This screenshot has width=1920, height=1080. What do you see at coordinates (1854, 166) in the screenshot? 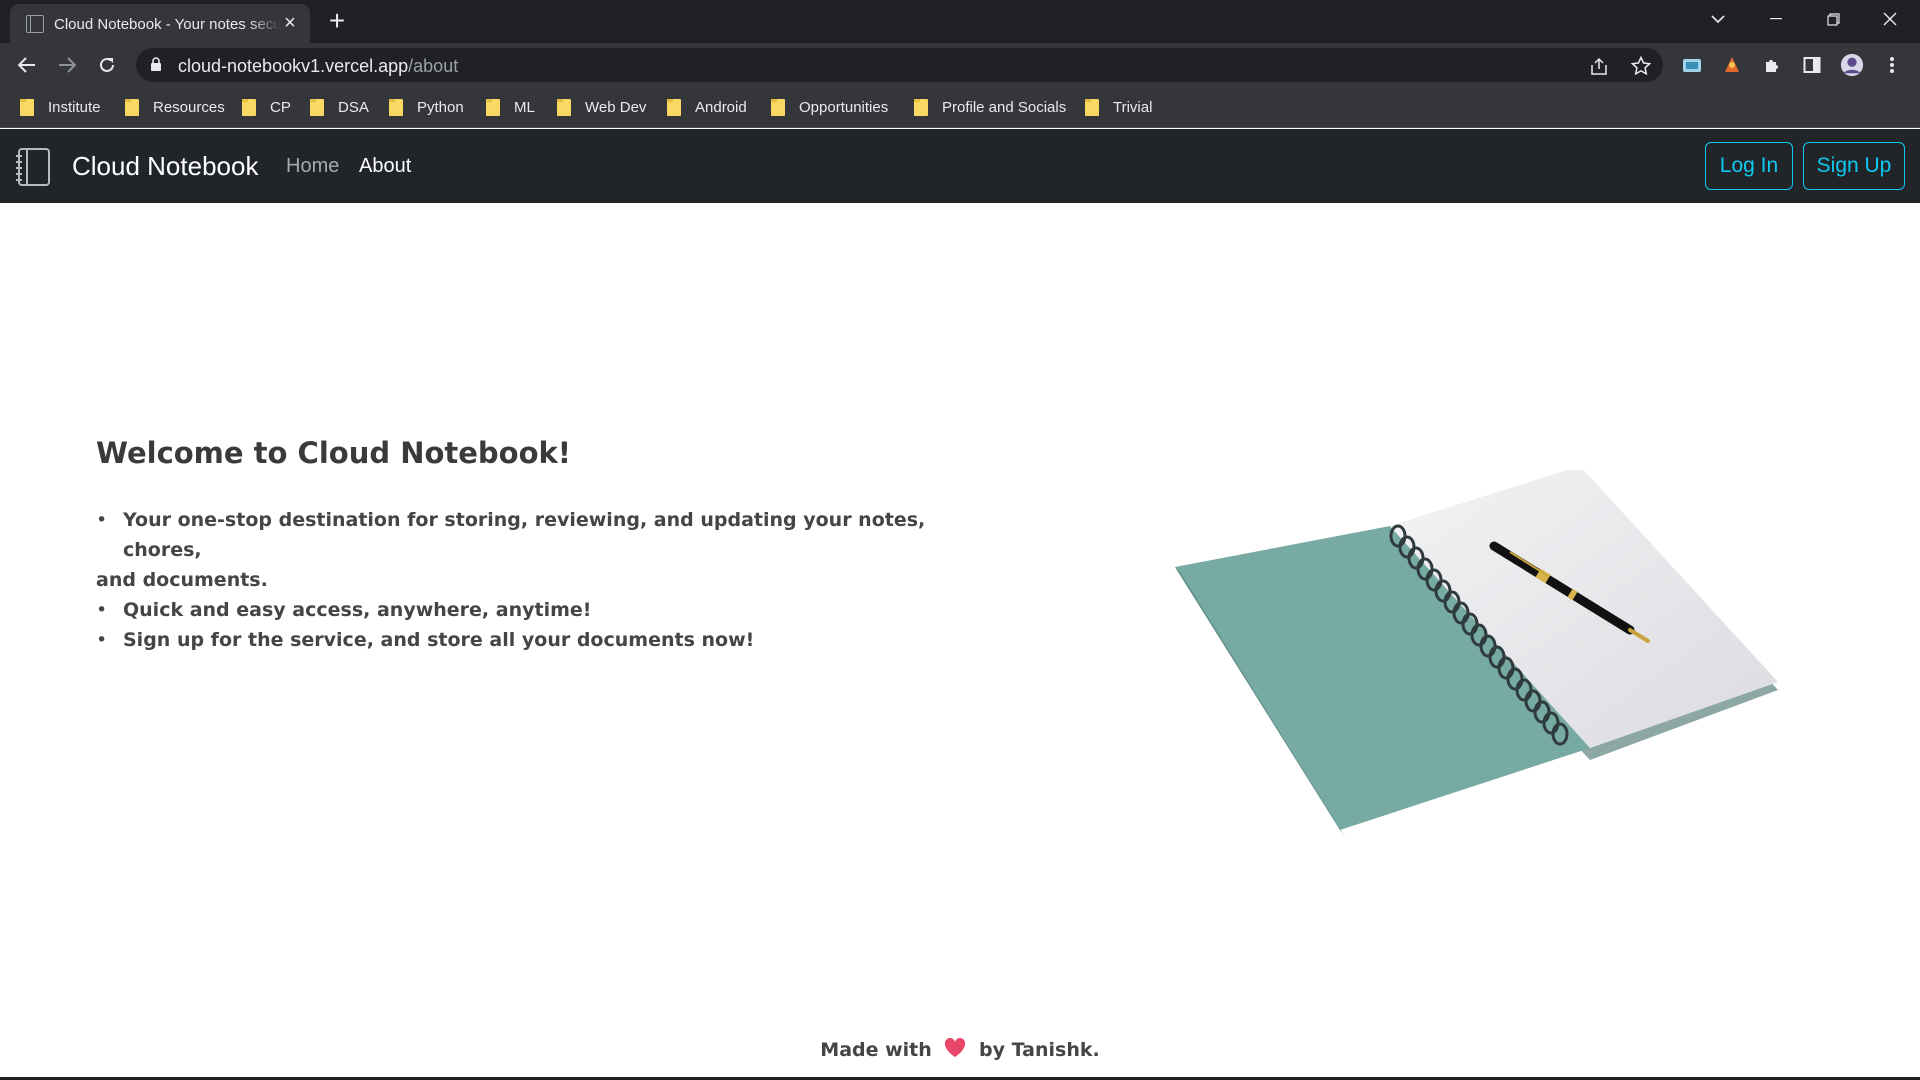
I see `signup-button: Sign Up` at bounding box center [1854, 166].